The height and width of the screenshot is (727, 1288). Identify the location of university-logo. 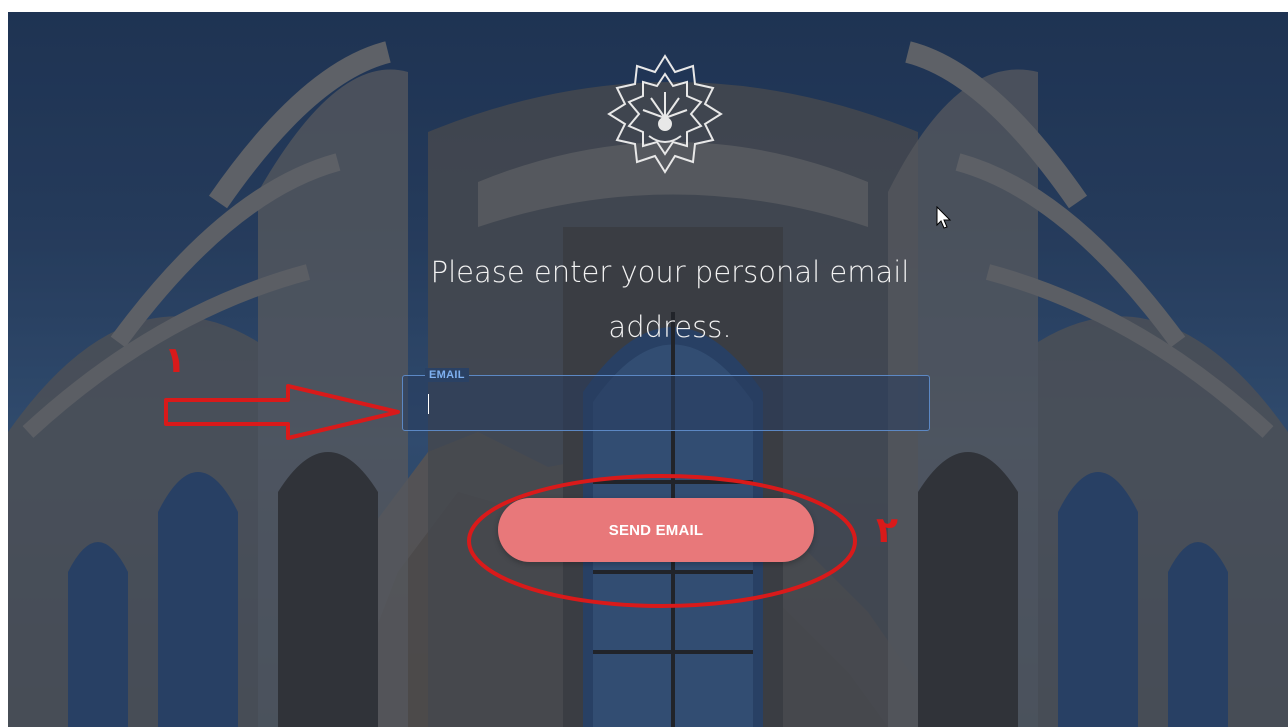
(665, 114).